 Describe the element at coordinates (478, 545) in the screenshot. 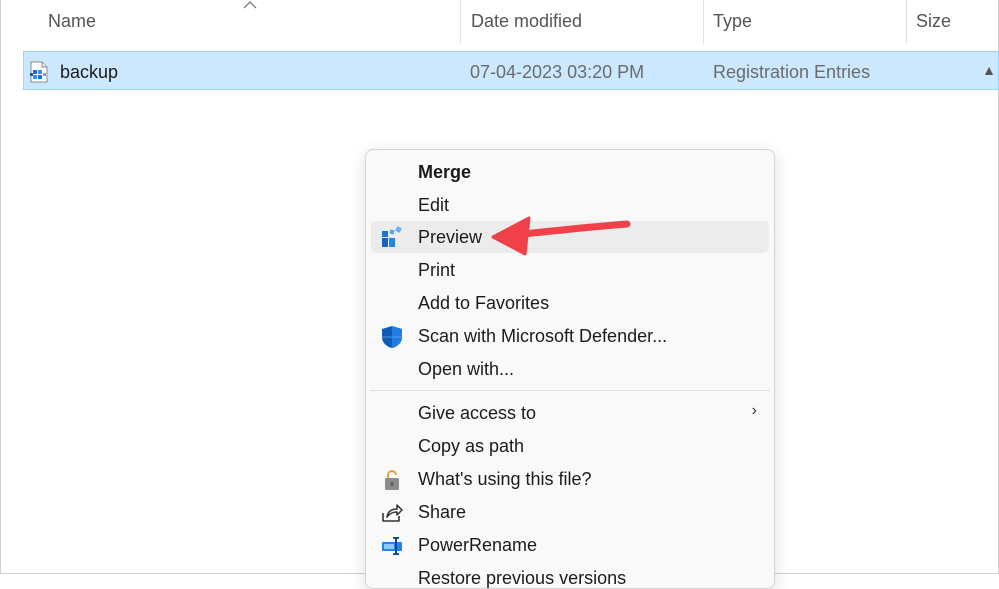

I see `menu-item-label: PowerRename` at that location.